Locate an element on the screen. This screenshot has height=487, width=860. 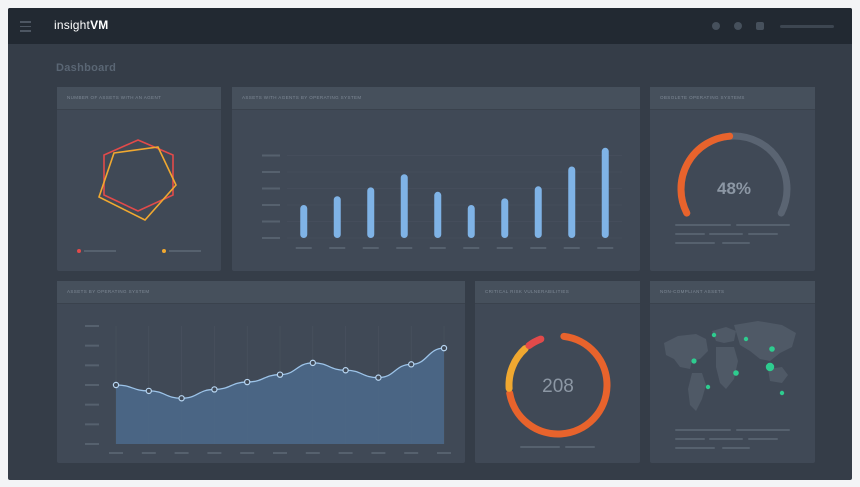
gauge-card: Obsolete operating systems 48% is located at coordinates (732, 179).